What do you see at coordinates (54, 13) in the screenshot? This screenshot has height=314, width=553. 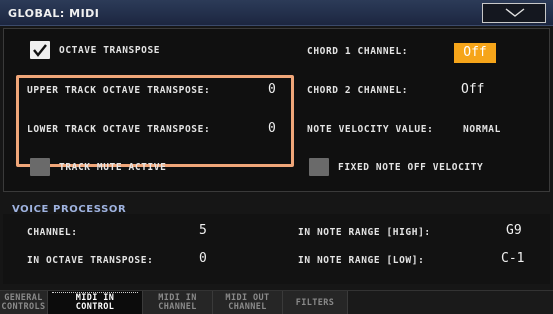 I see `page-title: GLOBAL: MIDI` at bounding box center [54, 13].